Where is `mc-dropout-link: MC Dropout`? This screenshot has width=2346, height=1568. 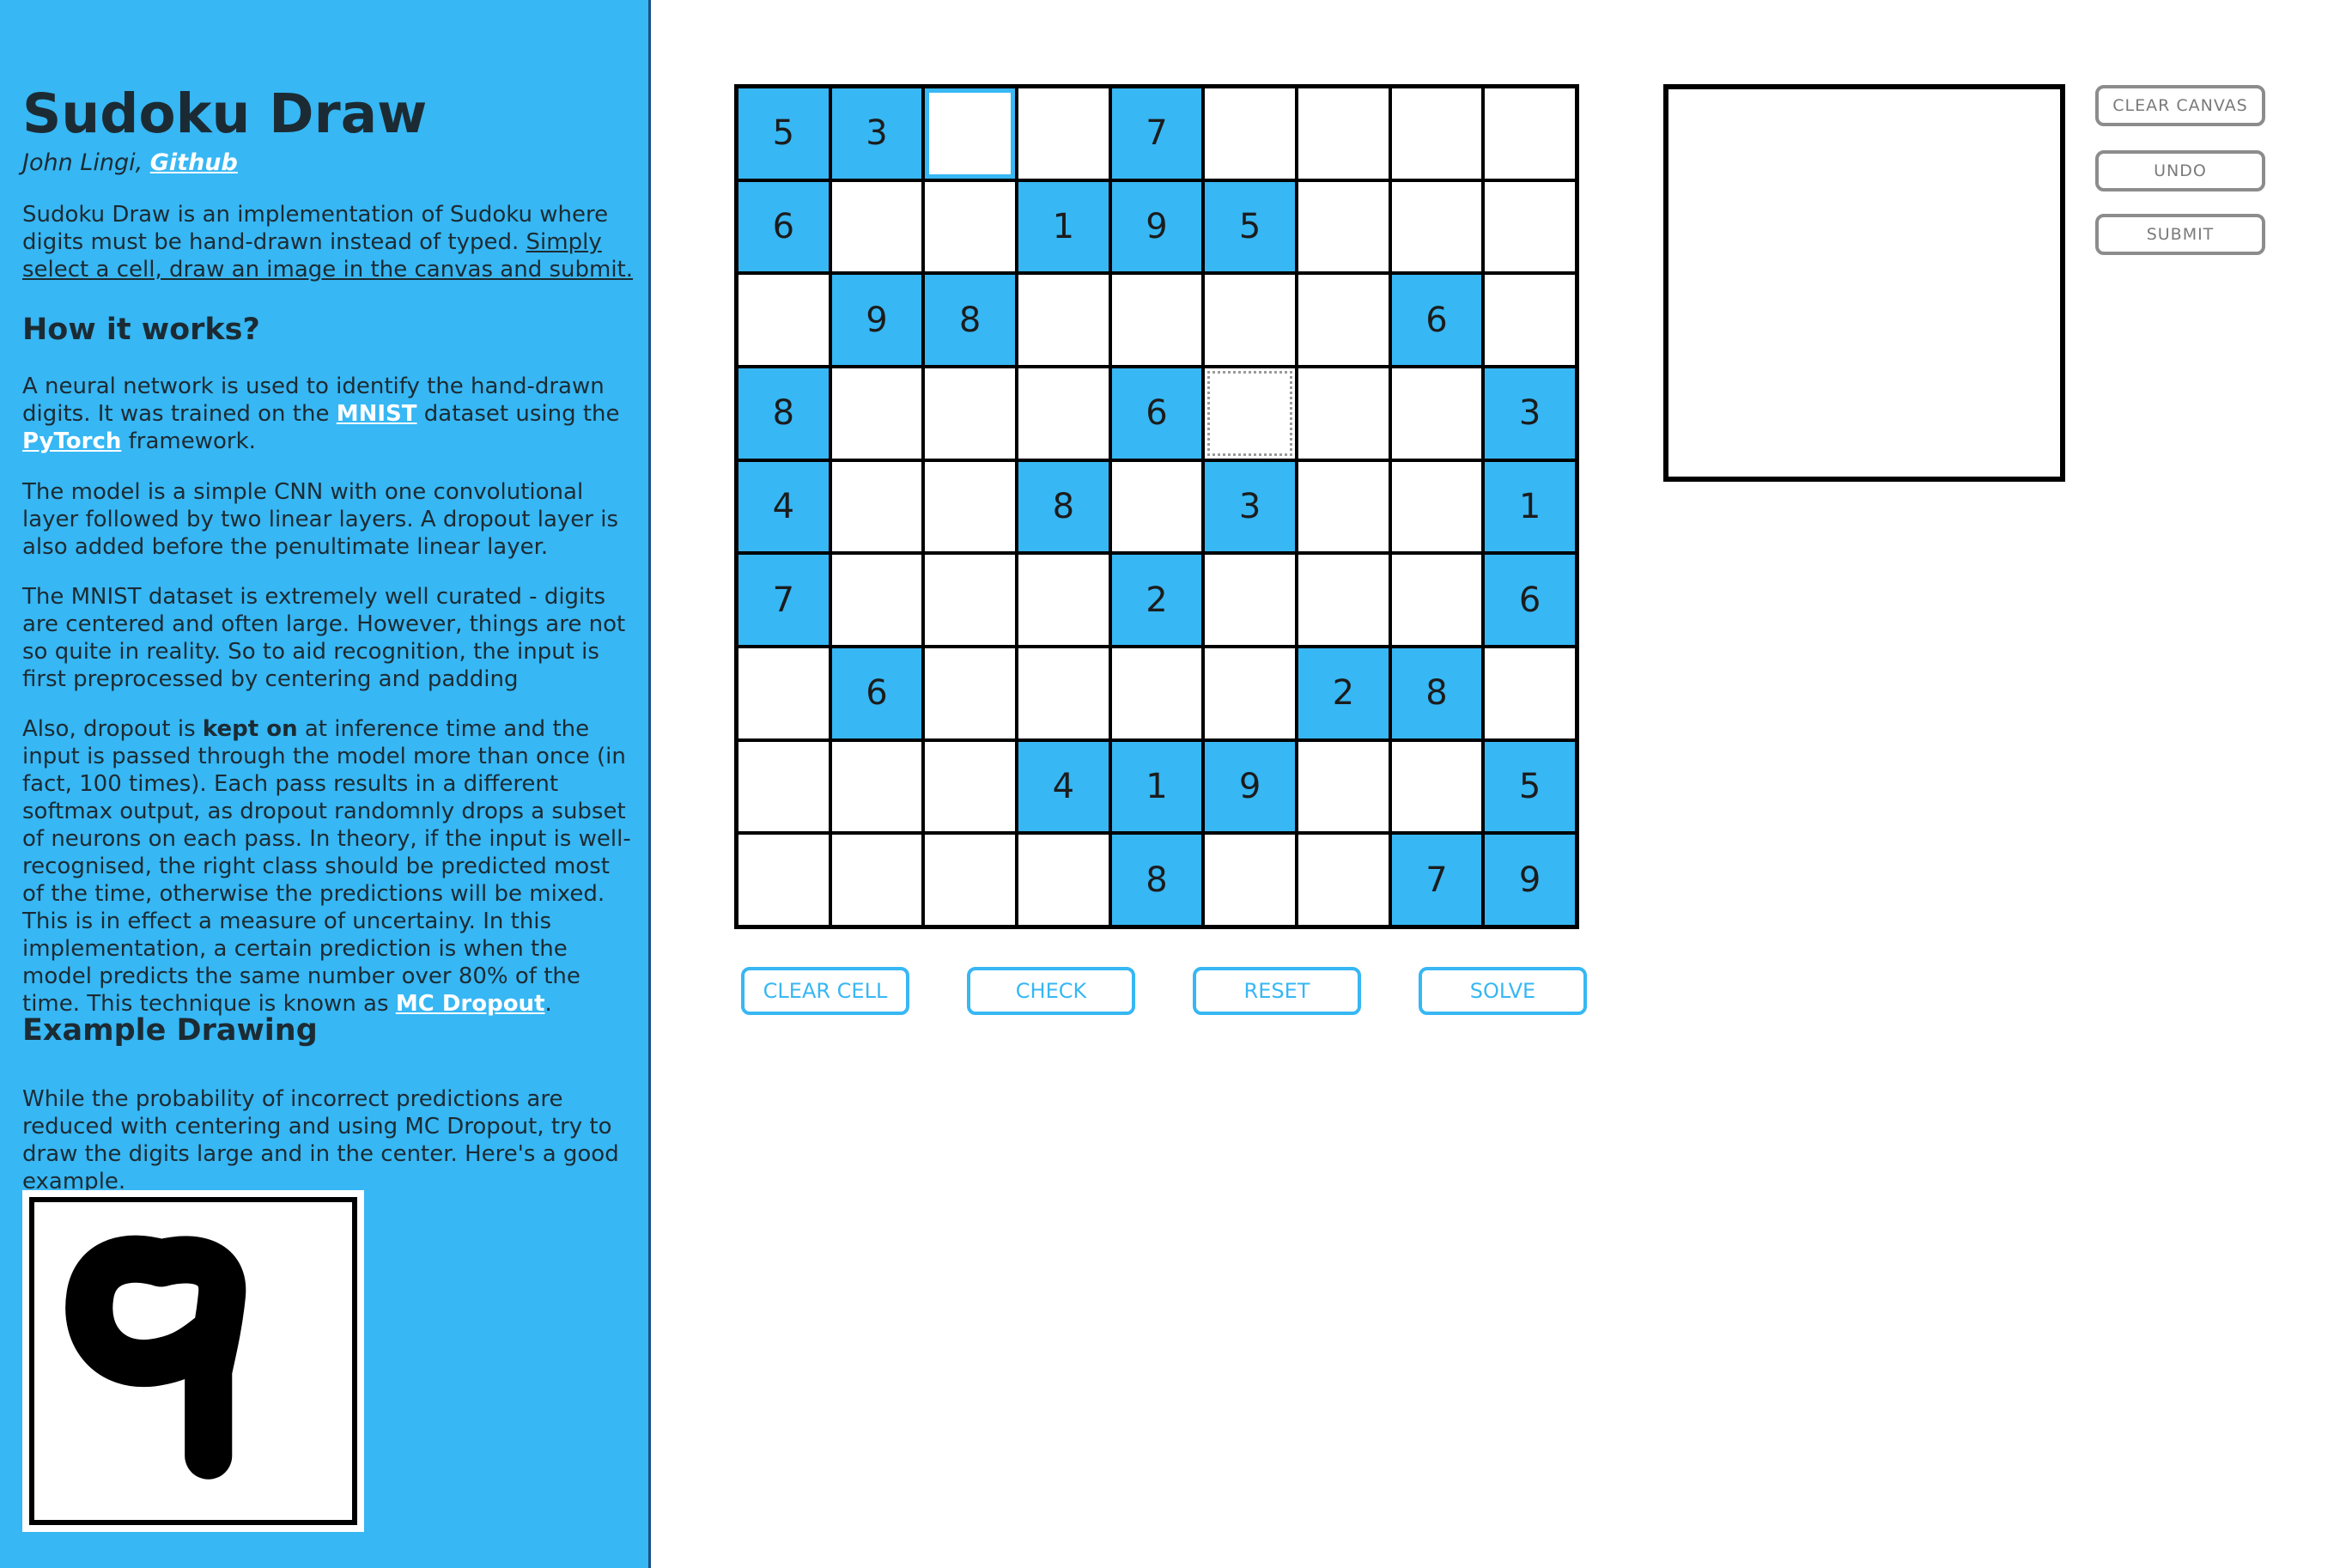
mc-dropout-link: MC Dropout is located at coordinates (470, 1004).